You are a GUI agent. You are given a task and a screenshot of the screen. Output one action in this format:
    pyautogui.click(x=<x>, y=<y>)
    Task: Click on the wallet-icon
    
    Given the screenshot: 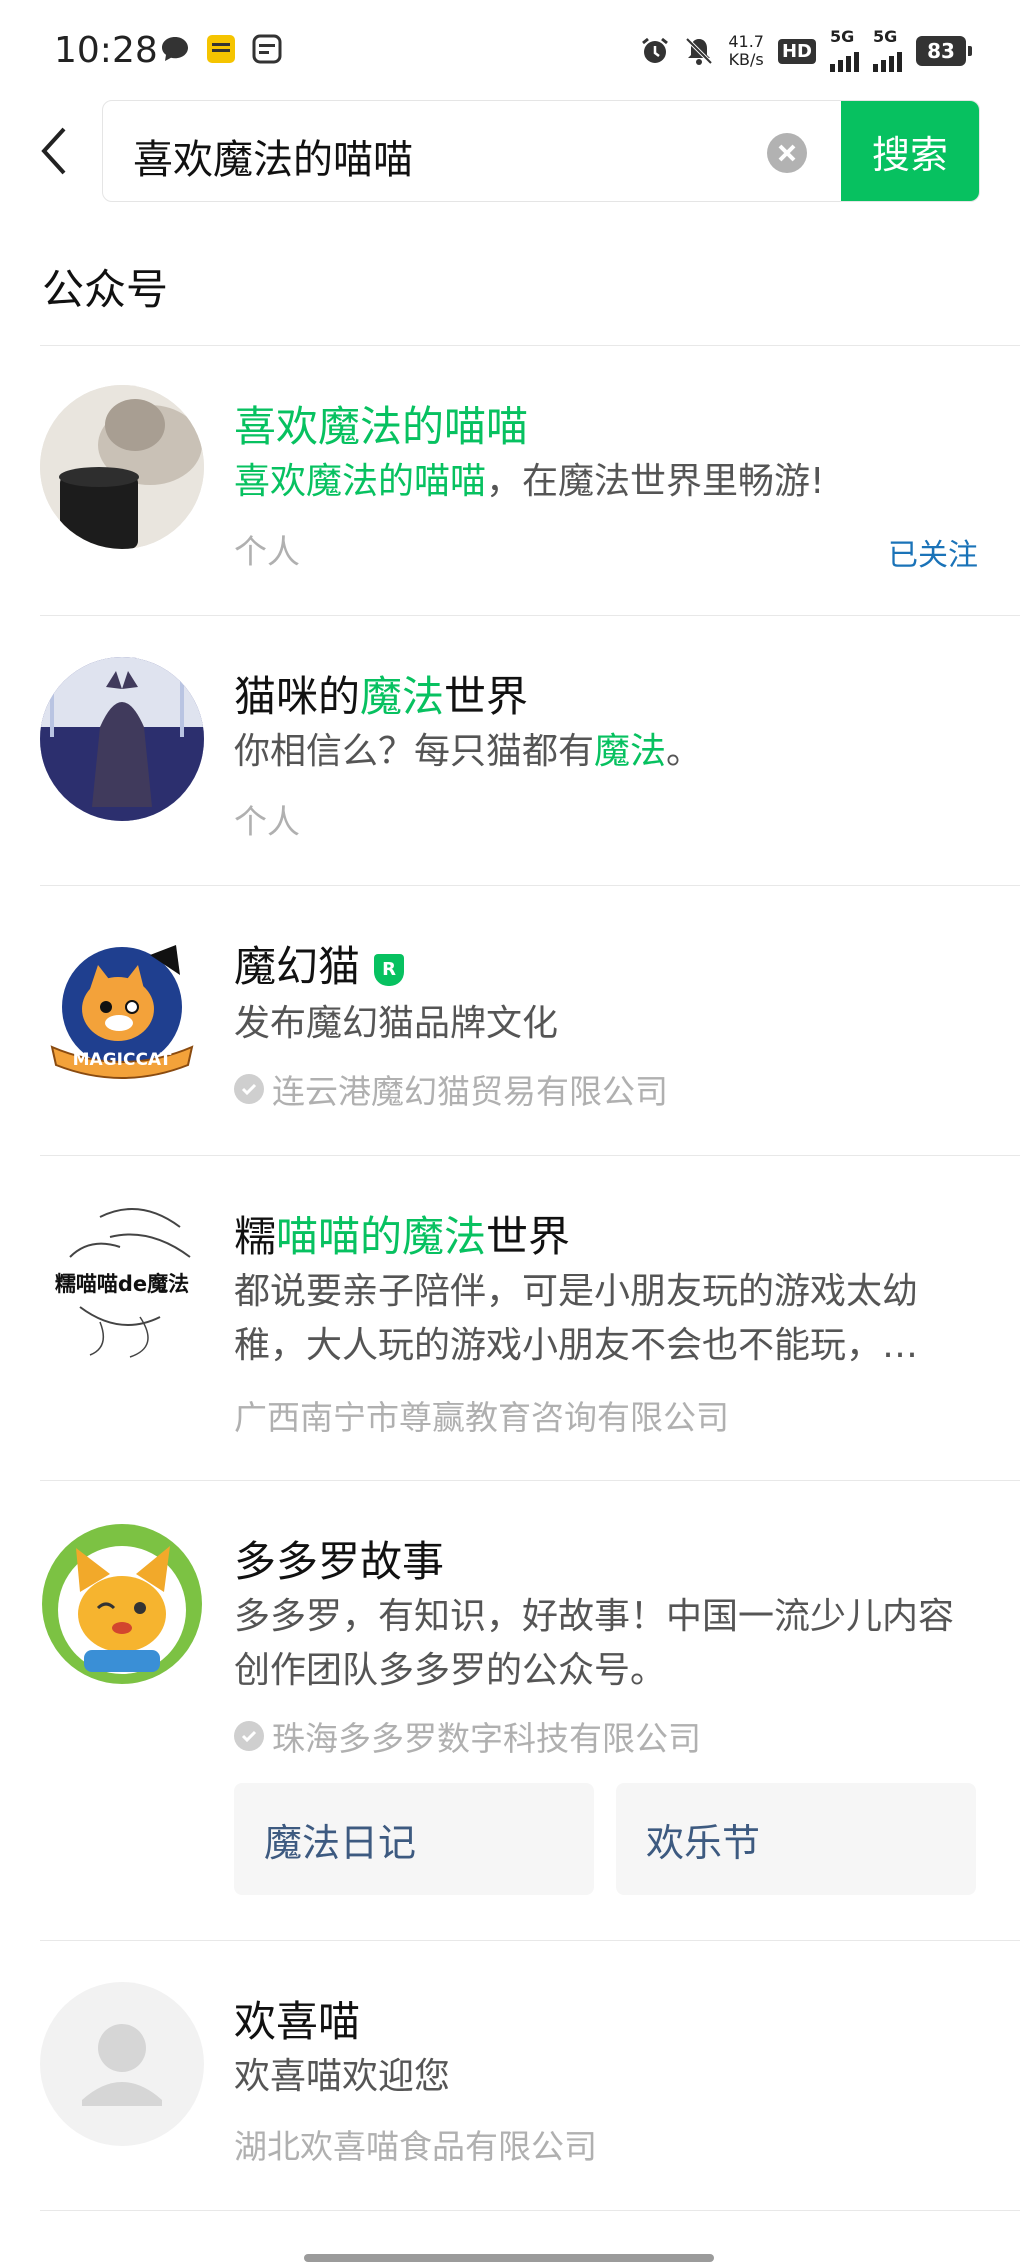 What is the action you would take?
    pyautogui.click(x=267, y=49)
    